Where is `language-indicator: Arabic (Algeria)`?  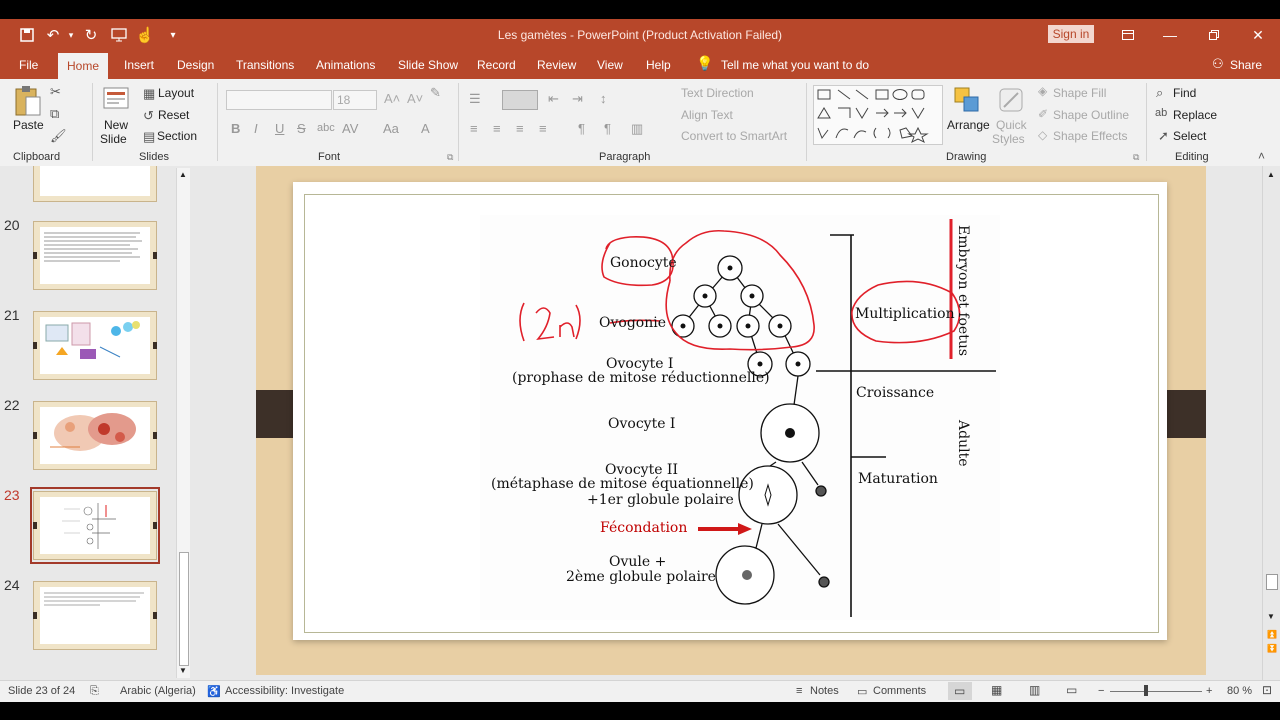
language-indicator: Arabic (Algeria) is located at coordinates (158, 691).